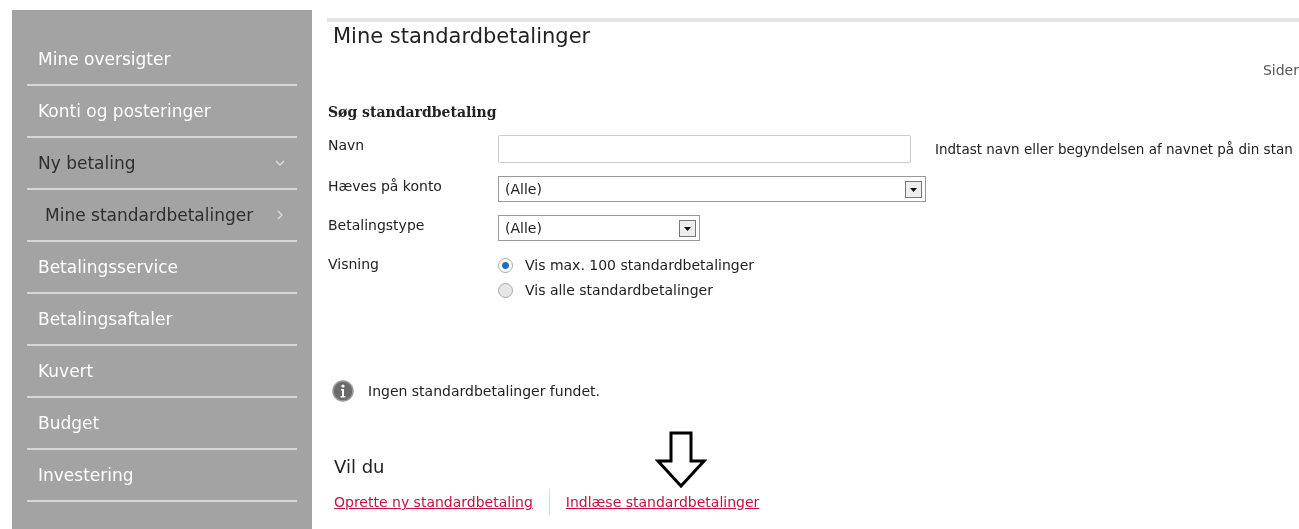  What do you see at coordinates (162, 424) in the screenshot?
I see `sidebar-item: Budget` at bounding box center [162, 424].